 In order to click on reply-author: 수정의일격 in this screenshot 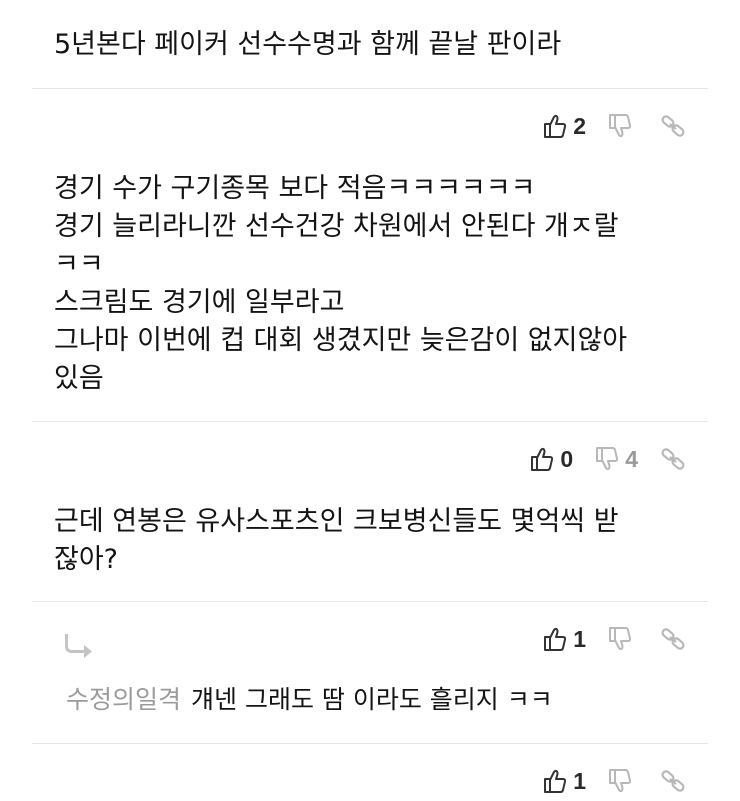, I will do `click(123, 699)`.